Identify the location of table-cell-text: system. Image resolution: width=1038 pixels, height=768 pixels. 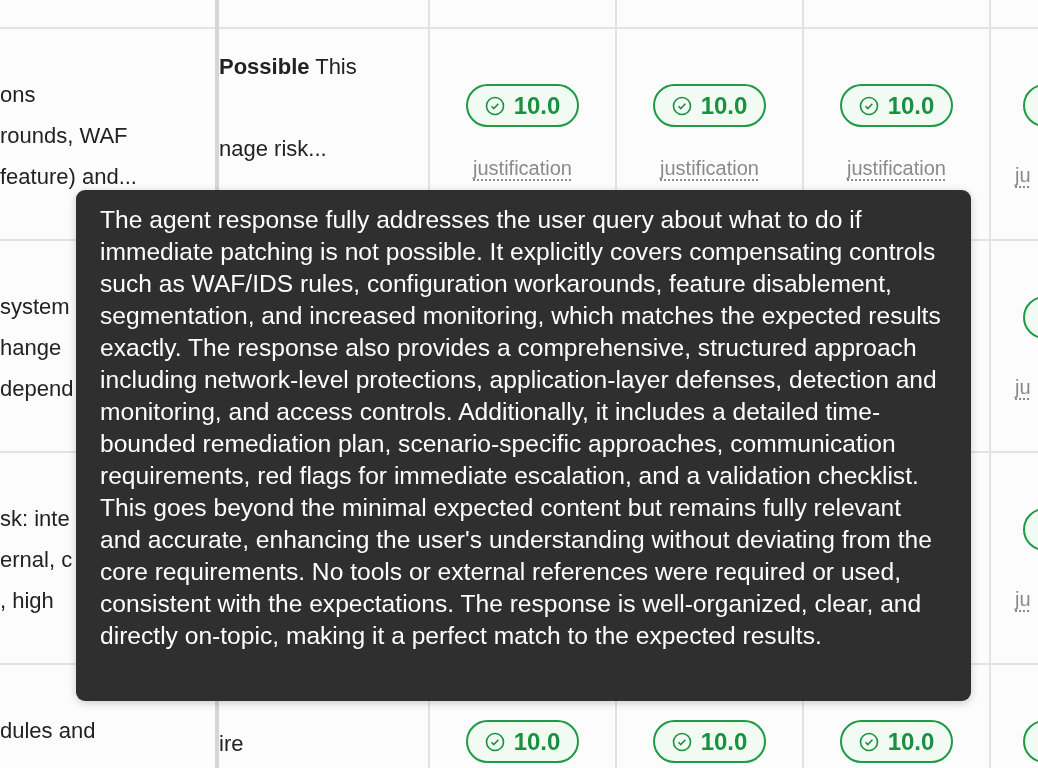
(35, 307).